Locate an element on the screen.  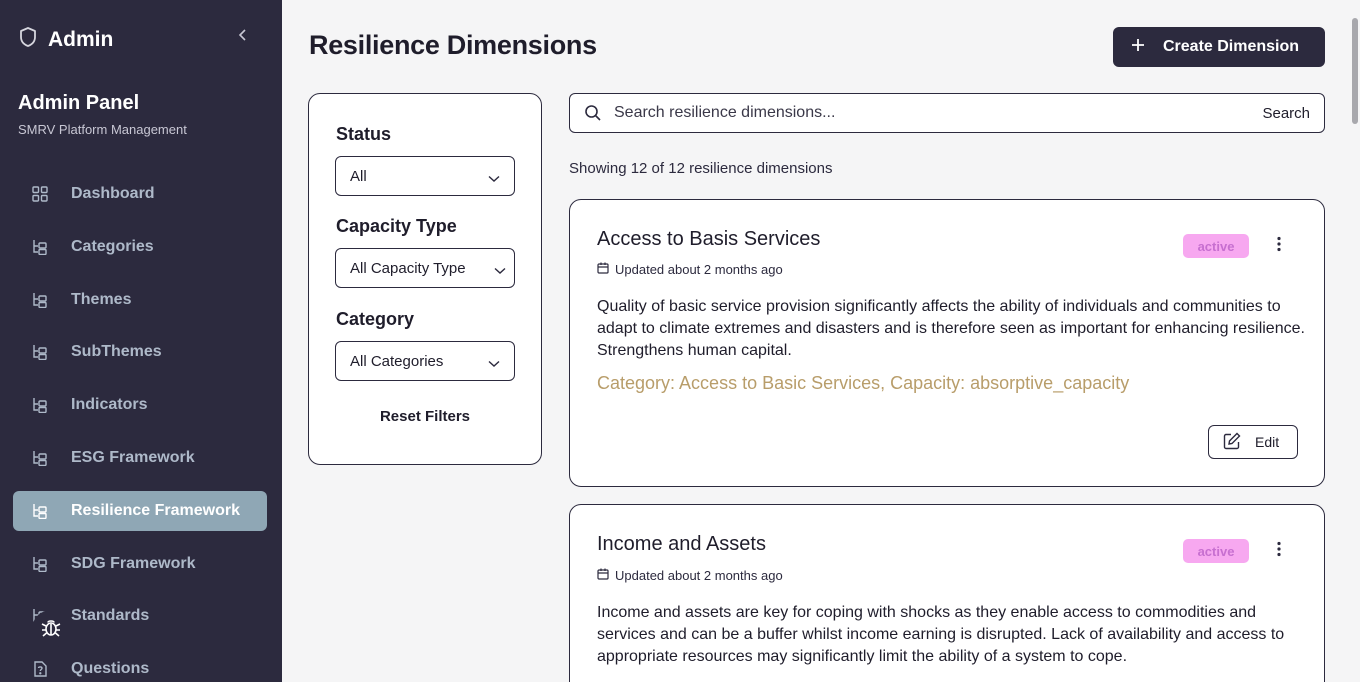
bug-icon is located at coordinates (51, 629).